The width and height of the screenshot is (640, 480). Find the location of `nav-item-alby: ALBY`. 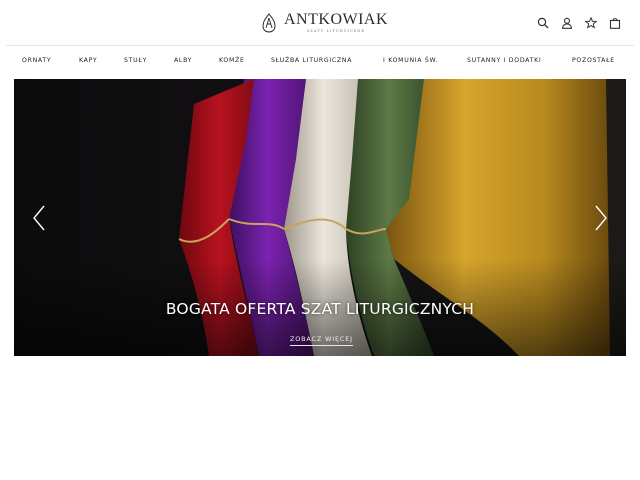

nav-item-alby: ALBY is located at coordinates (183, 60).